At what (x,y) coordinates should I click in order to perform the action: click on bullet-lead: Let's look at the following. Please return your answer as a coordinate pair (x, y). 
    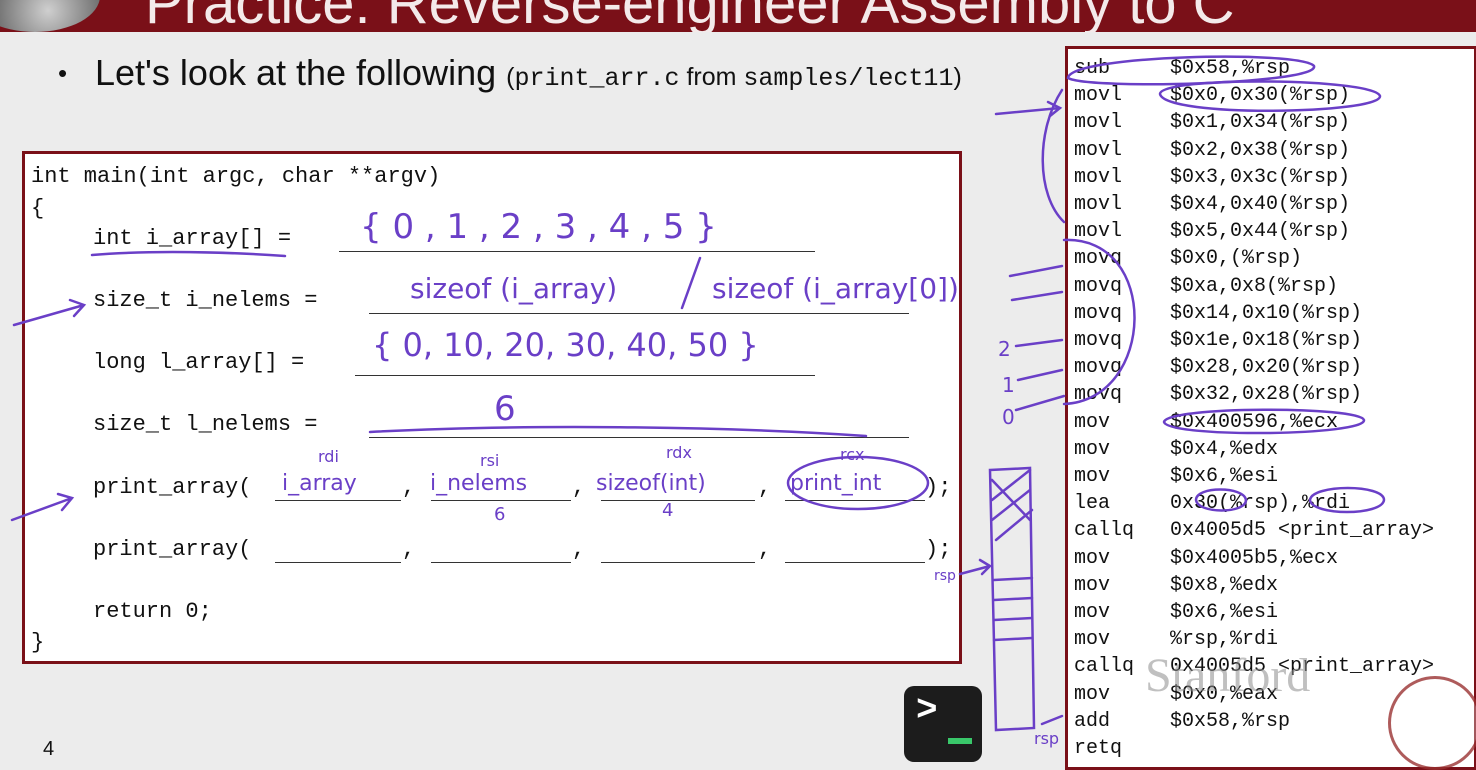
    Looking at the image, I should click on (296, 72).